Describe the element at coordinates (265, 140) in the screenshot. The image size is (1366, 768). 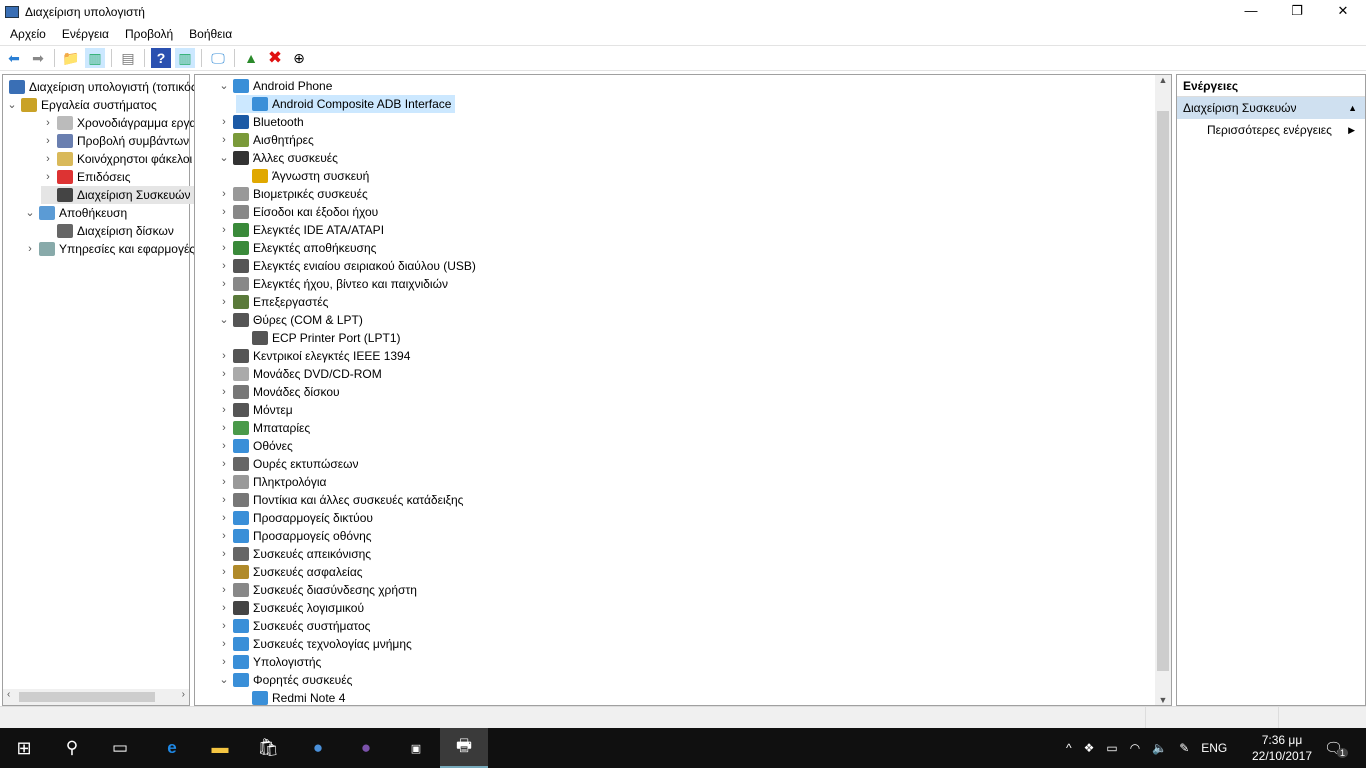
I see `device-tree-item: › Αισθητήρες` at that location.